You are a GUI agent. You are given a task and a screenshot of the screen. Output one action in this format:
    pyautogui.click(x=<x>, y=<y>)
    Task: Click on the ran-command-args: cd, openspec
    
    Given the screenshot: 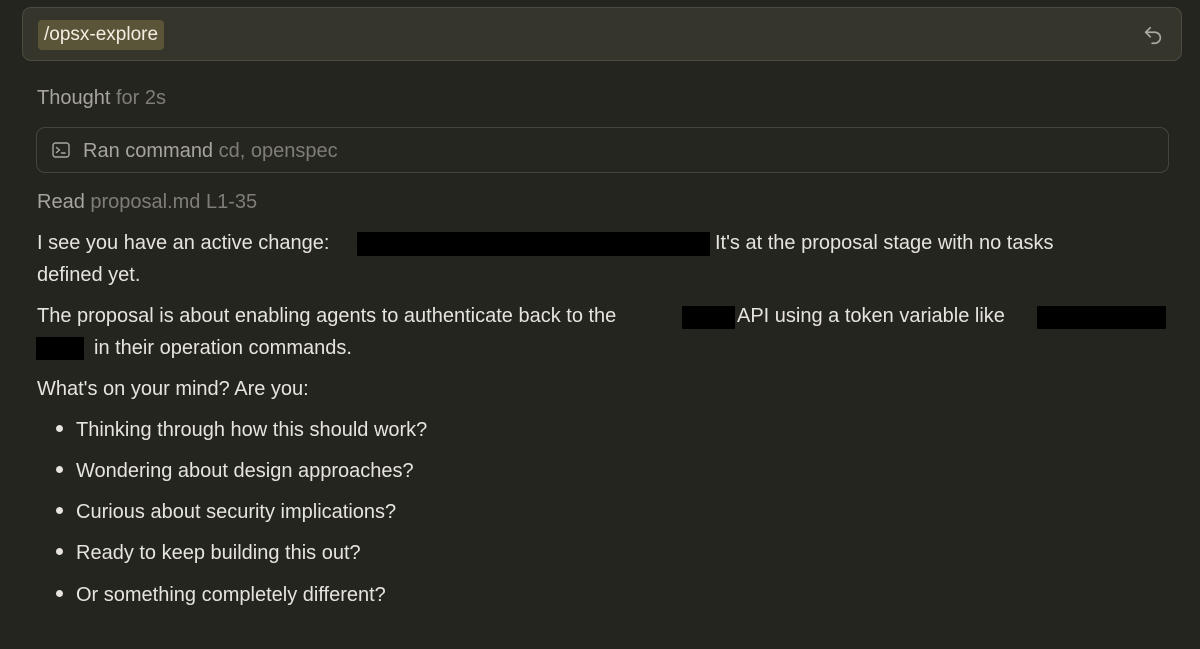 What is the action you would take?
    pyautogui.click(x=278, y=151)
    